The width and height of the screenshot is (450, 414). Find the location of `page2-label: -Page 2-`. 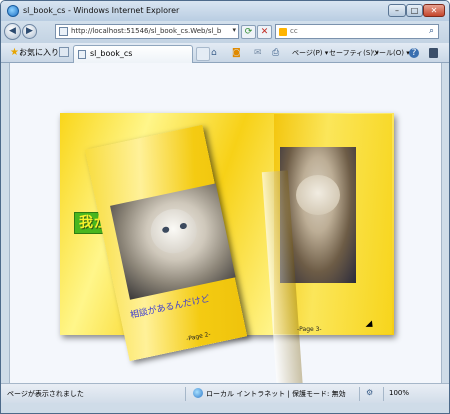

page2-label: -Page 2- is located at coordinates (198, 336).